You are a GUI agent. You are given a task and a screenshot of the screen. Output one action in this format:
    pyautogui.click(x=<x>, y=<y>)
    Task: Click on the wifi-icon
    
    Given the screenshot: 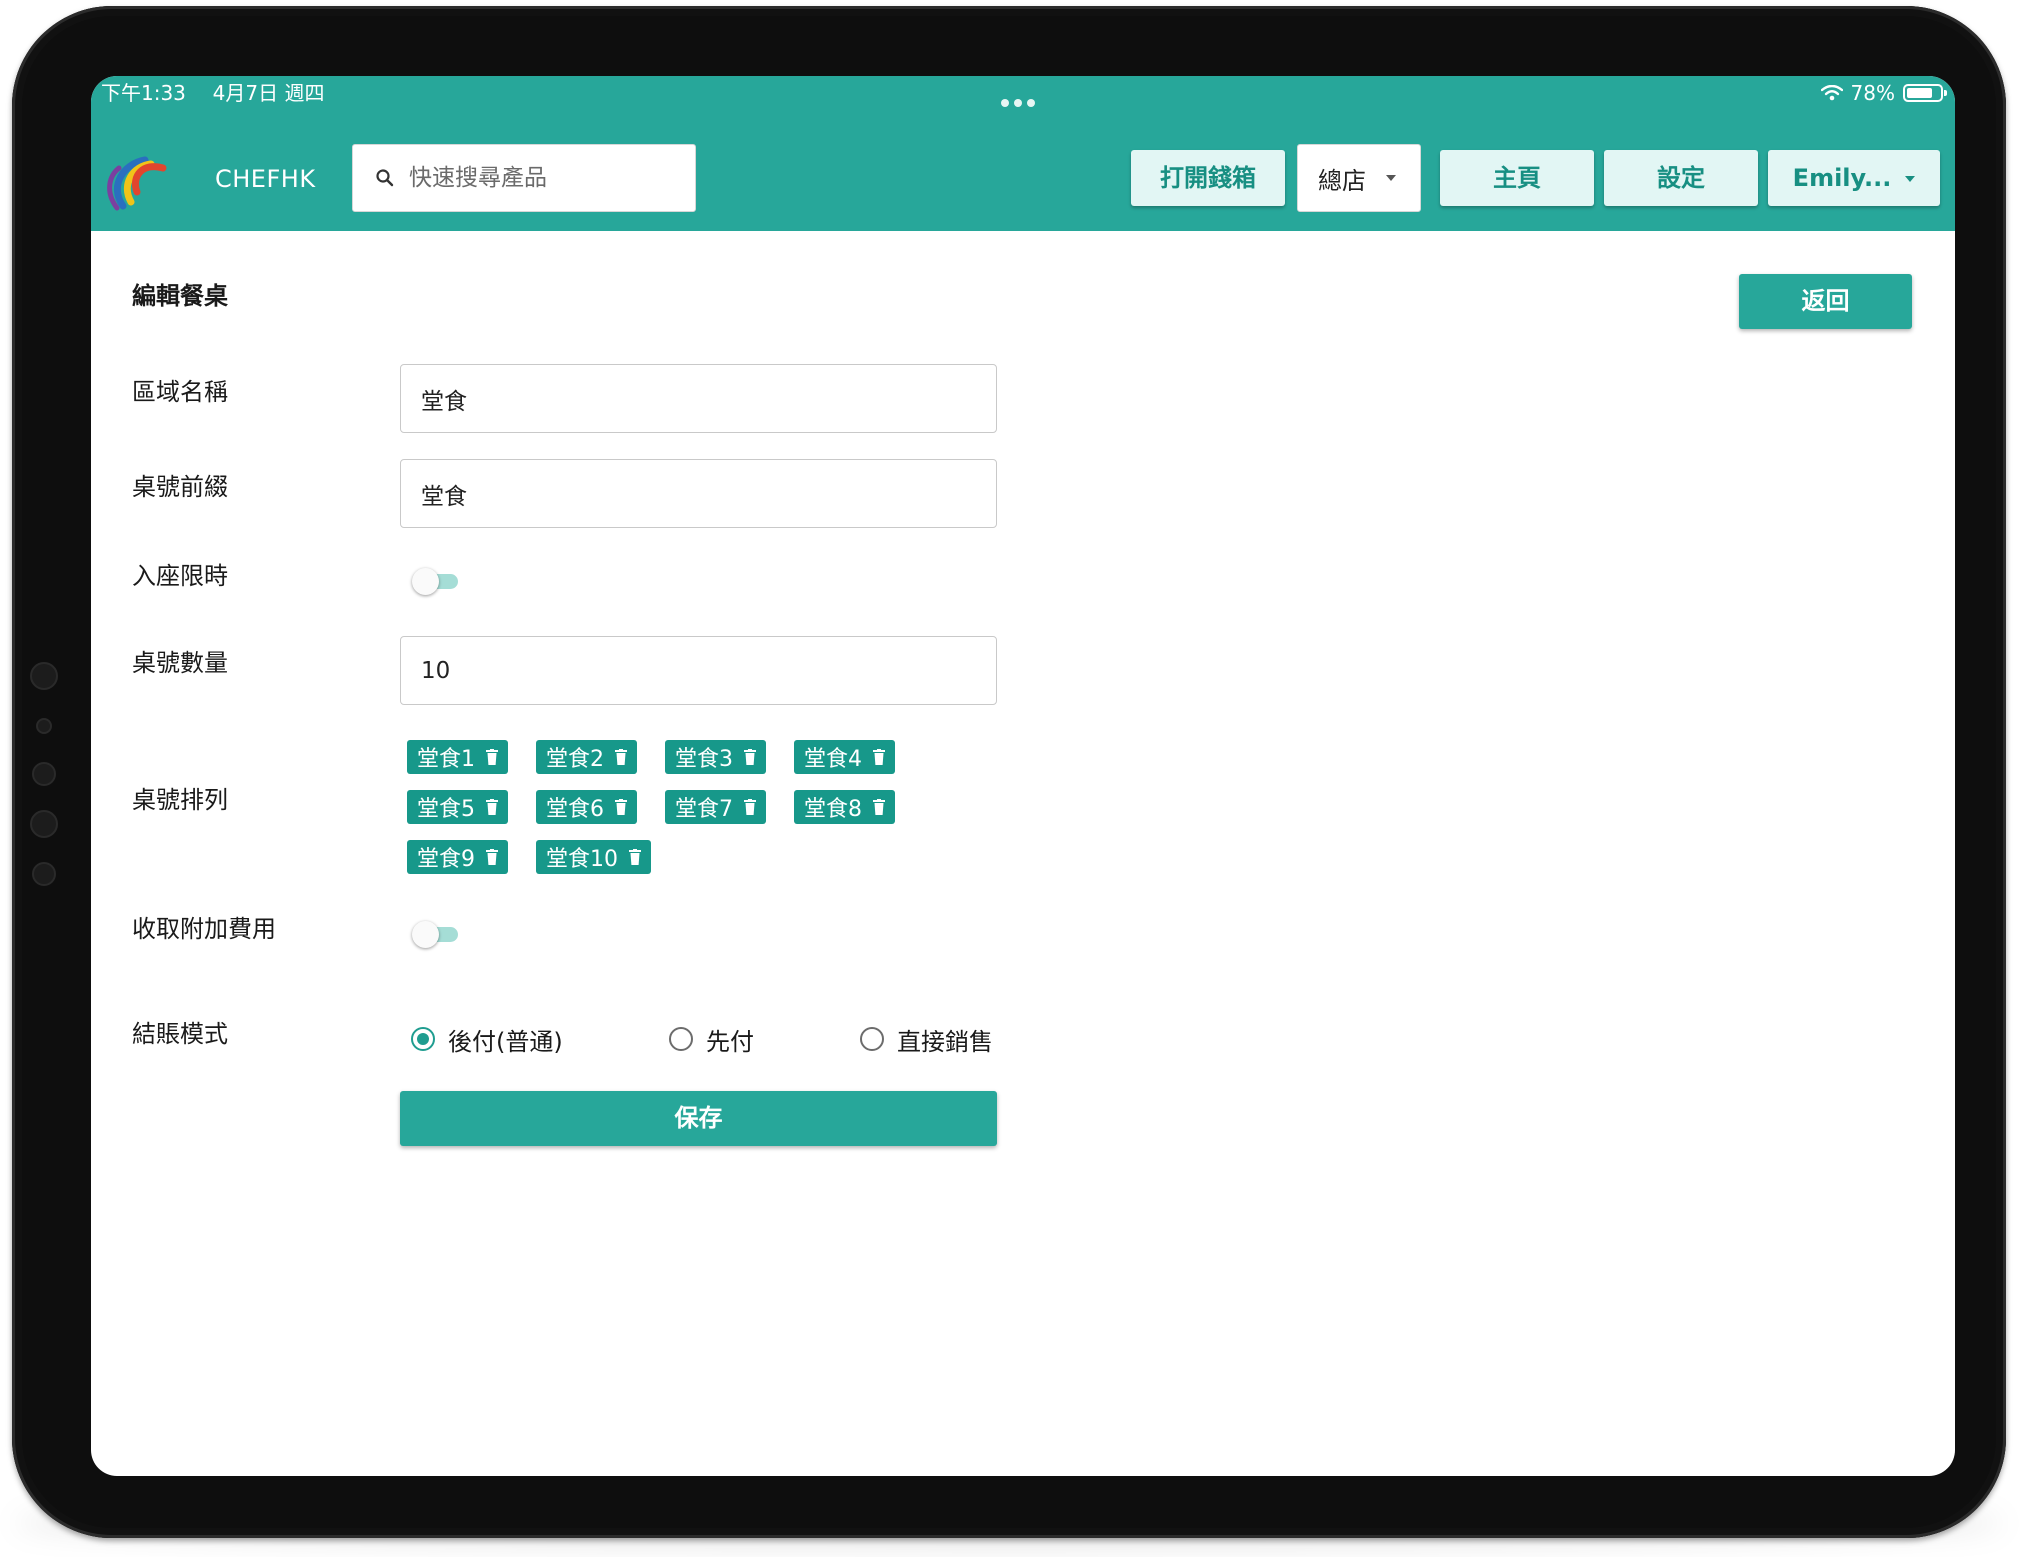 What is the action you would take?
    pyautogui.click(x=1831, y=93)
    